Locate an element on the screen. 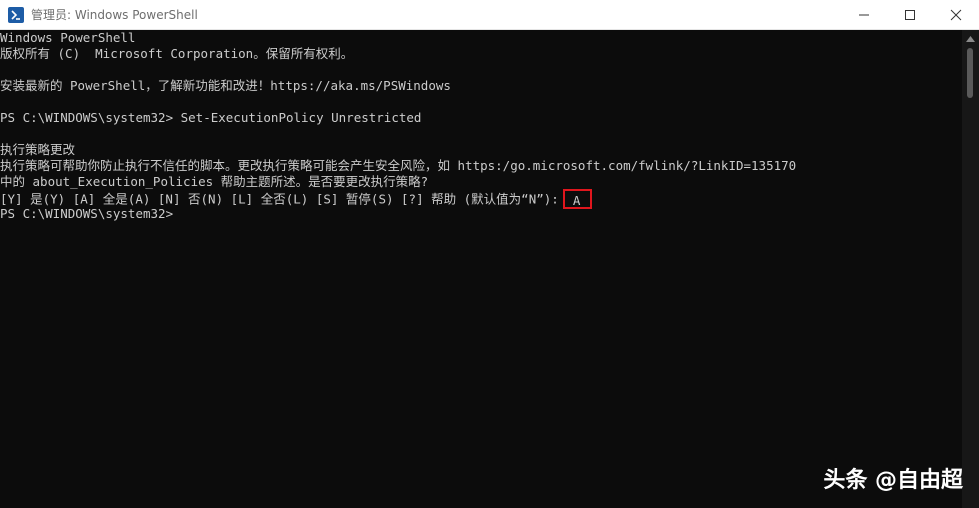  watermark: 头条 @自由超 is located at coordinates (893, 480).